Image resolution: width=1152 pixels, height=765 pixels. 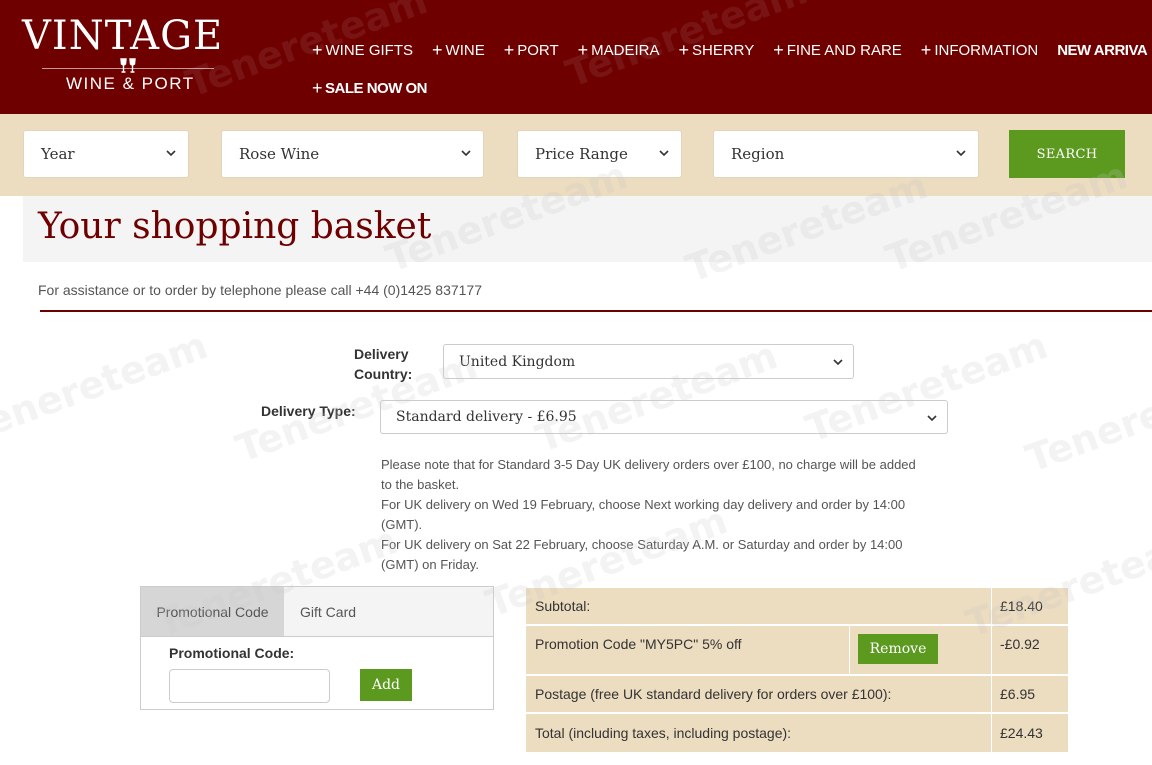 What do you see at coordinates (1102, 50) in the screenshot?
I see `nav-item-new-arrivals: NEW ARRIVA` at bounding box center [1102, 50].